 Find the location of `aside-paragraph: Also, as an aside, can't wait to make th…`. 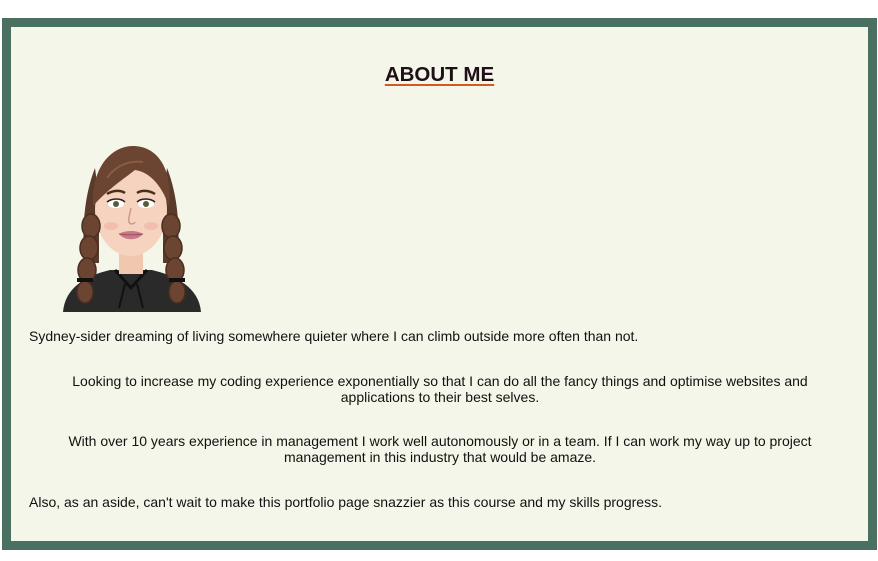

aside-paragraph: Also, as an aside, can't wait to make th… is located at coordinates (345, 502).